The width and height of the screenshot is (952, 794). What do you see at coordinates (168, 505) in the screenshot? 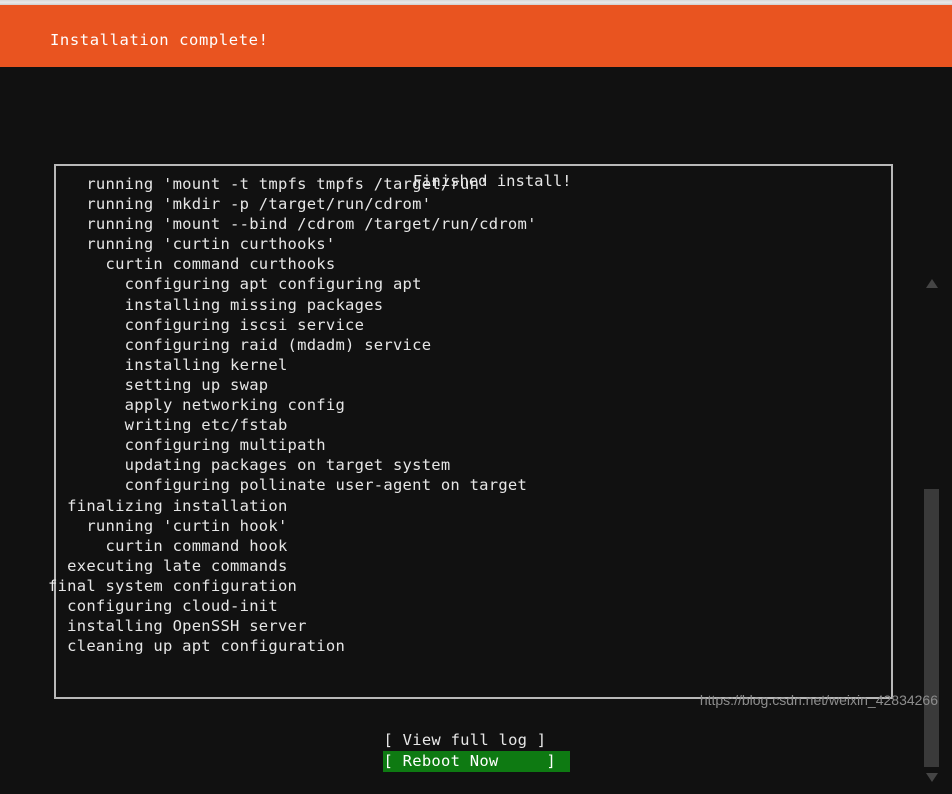
I see `log-line: finalizing installation` at bounding box center [168, 505].